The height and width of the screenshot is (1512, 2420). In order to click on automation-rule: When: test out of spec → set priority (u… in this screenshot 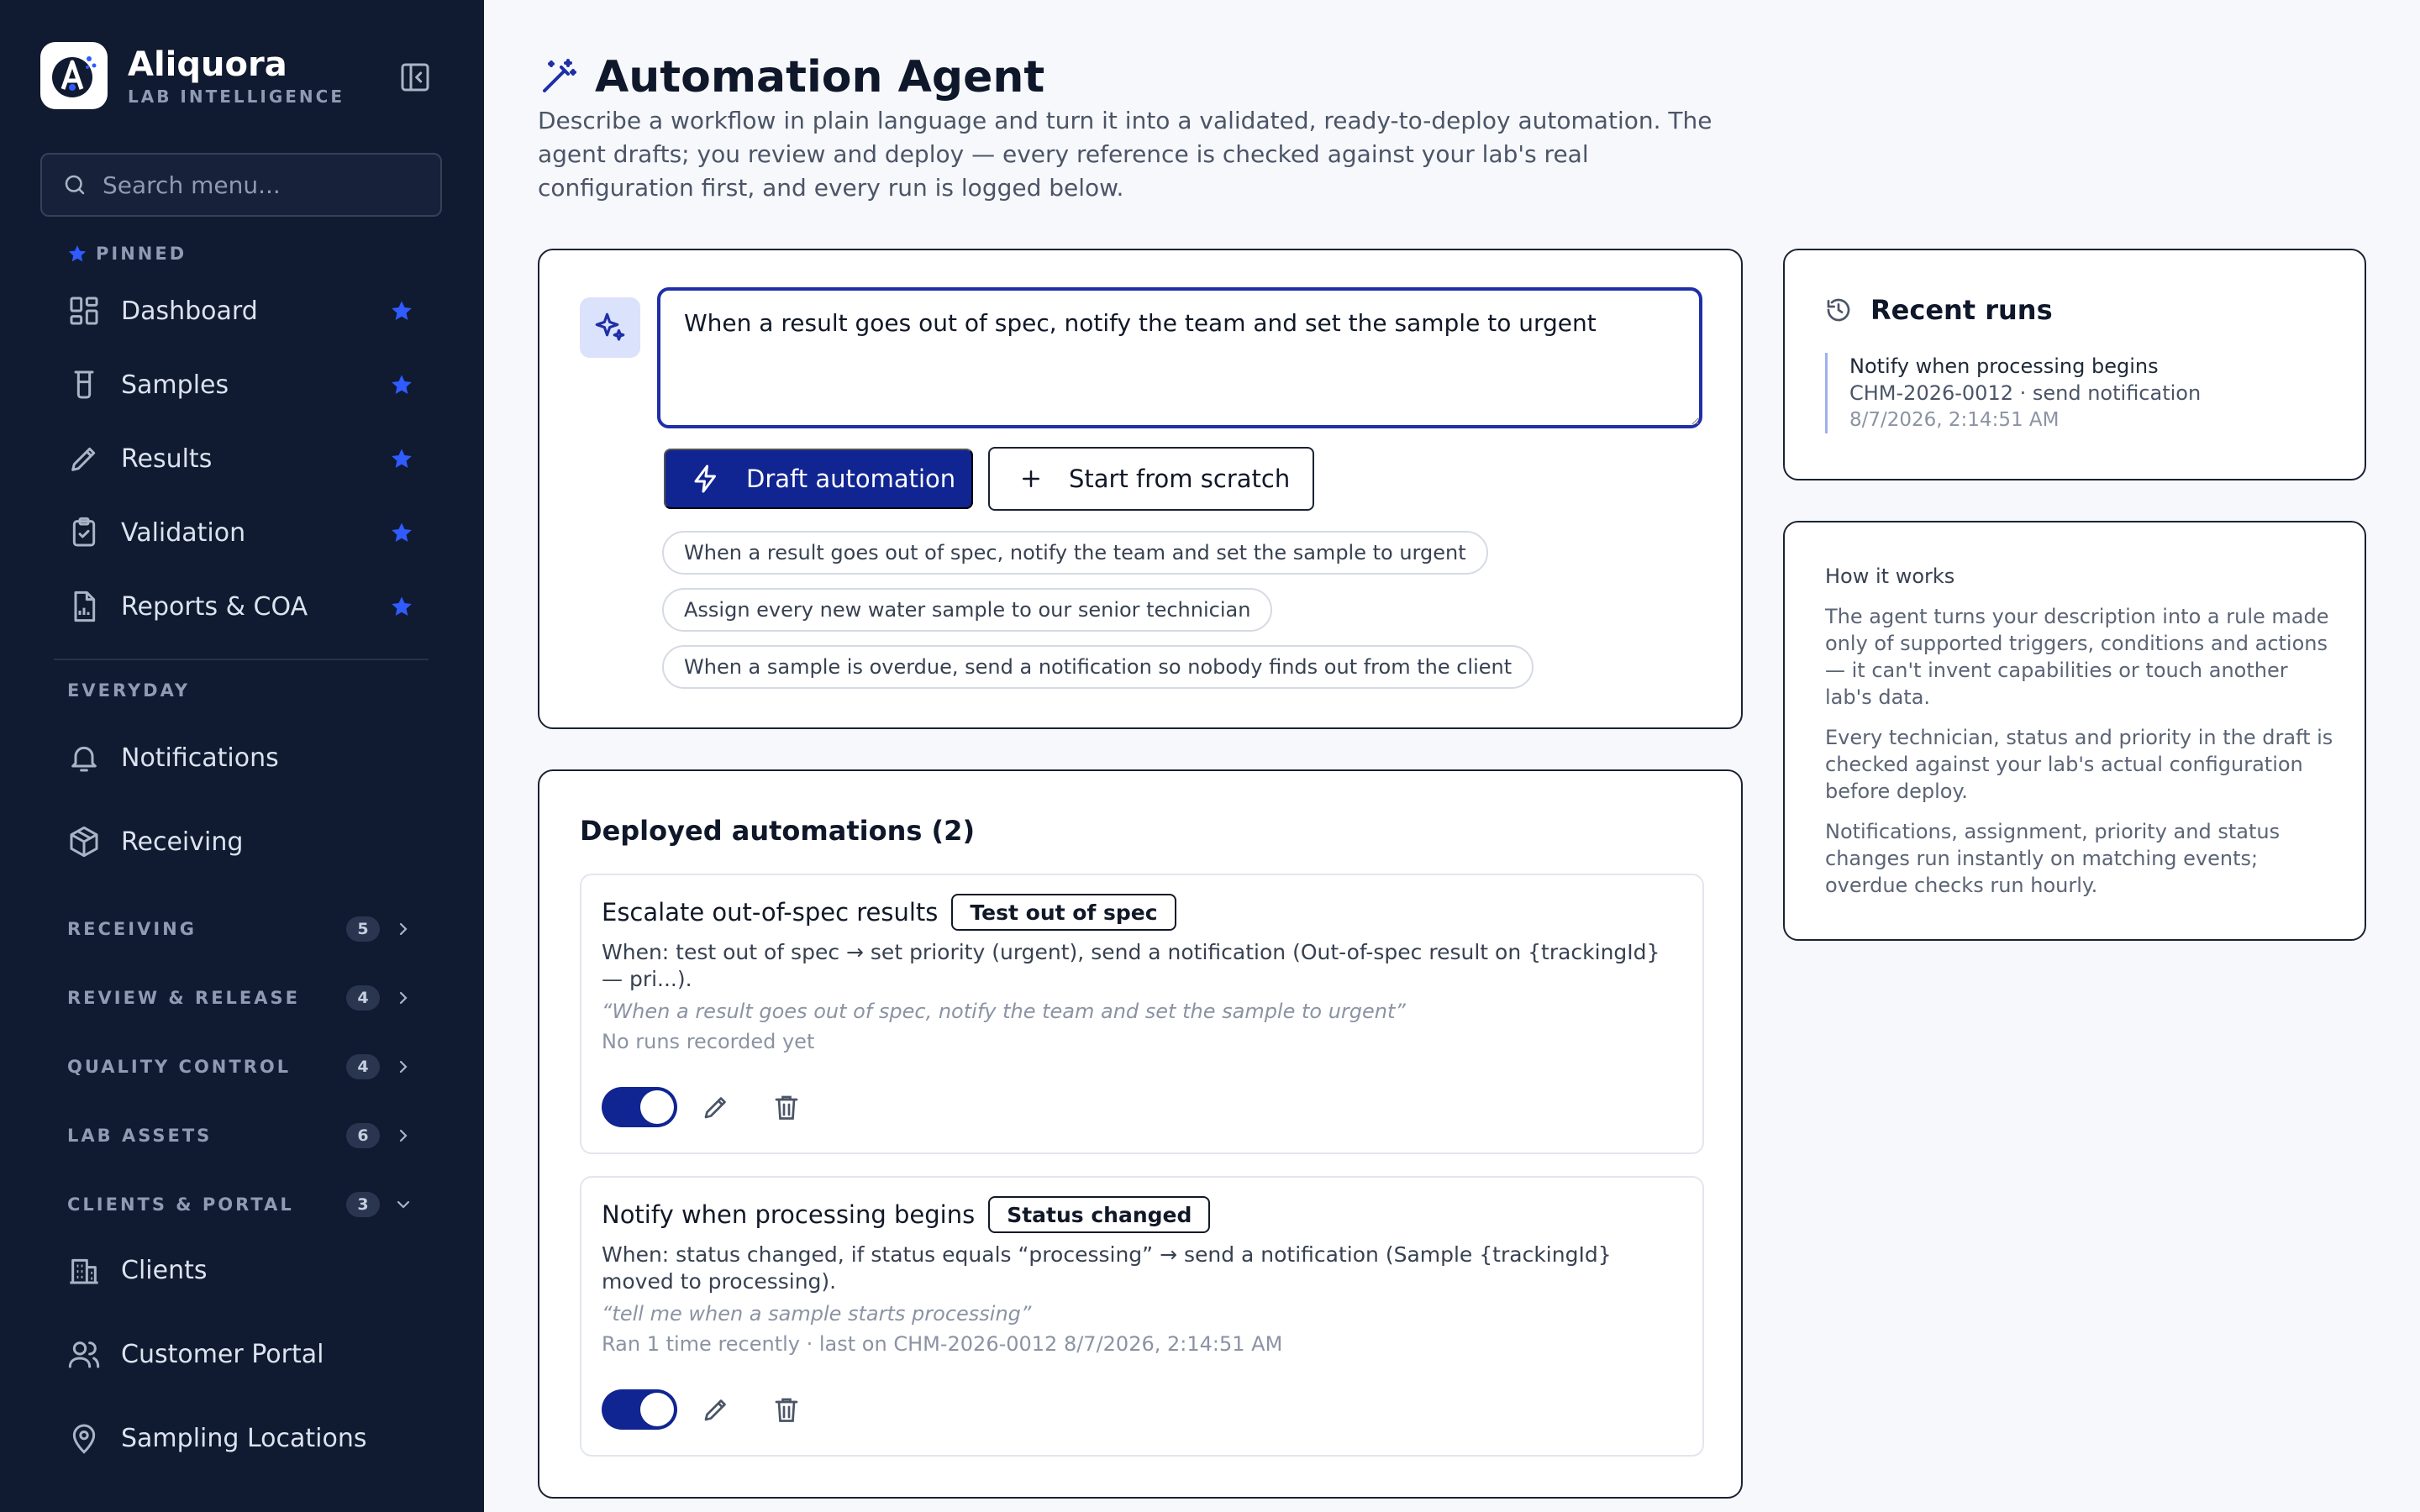, I will do `click(1131, 965)`.